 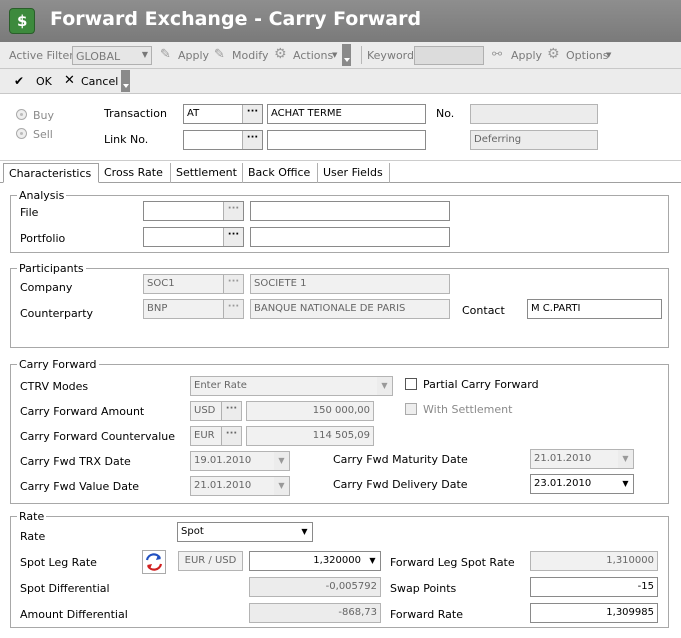 What do you see at coordinates (43, 238) in the screenshot?
I see `portfolio-label: Portfolio` at bounding box center [43, 238].